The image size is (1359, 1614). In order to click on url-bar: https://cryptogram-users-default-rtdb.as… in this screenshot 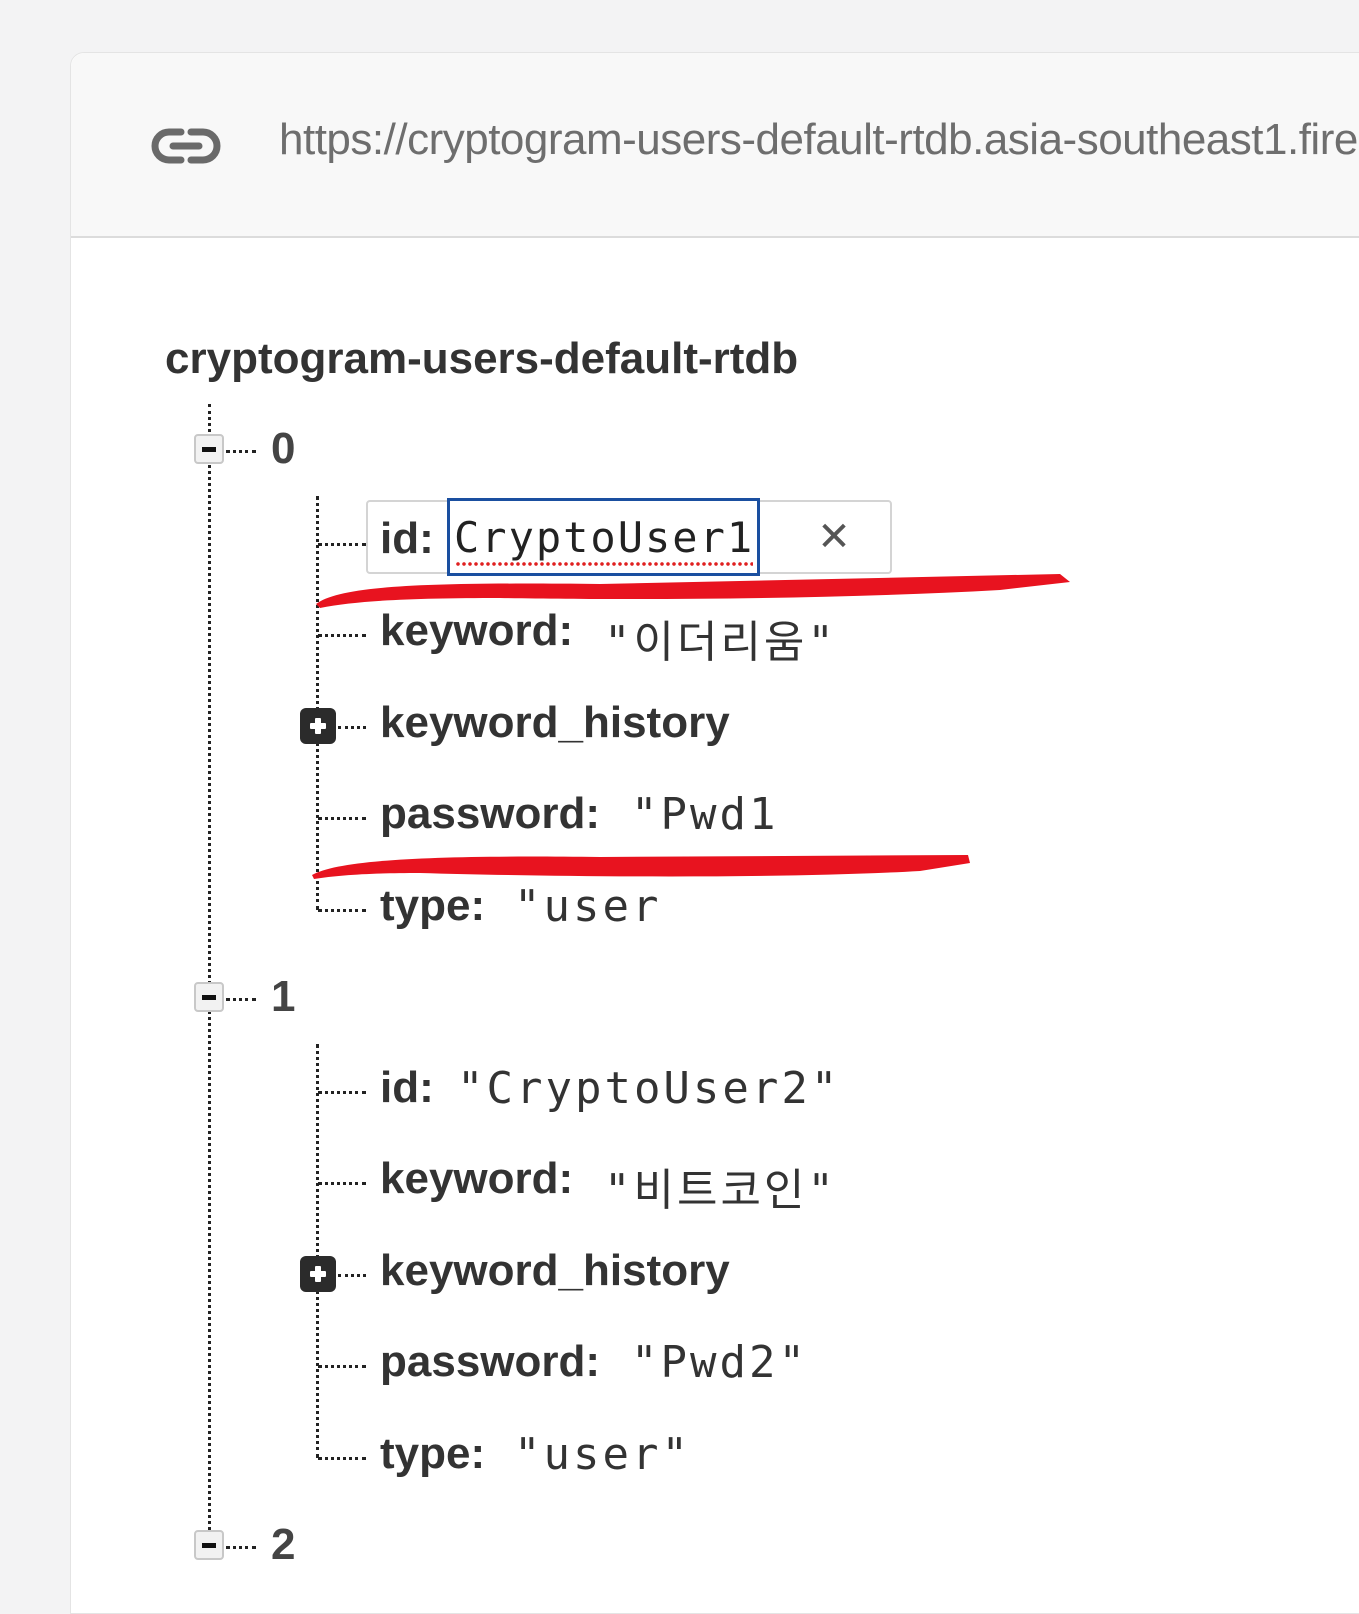, I will do `click(715, 145)`.